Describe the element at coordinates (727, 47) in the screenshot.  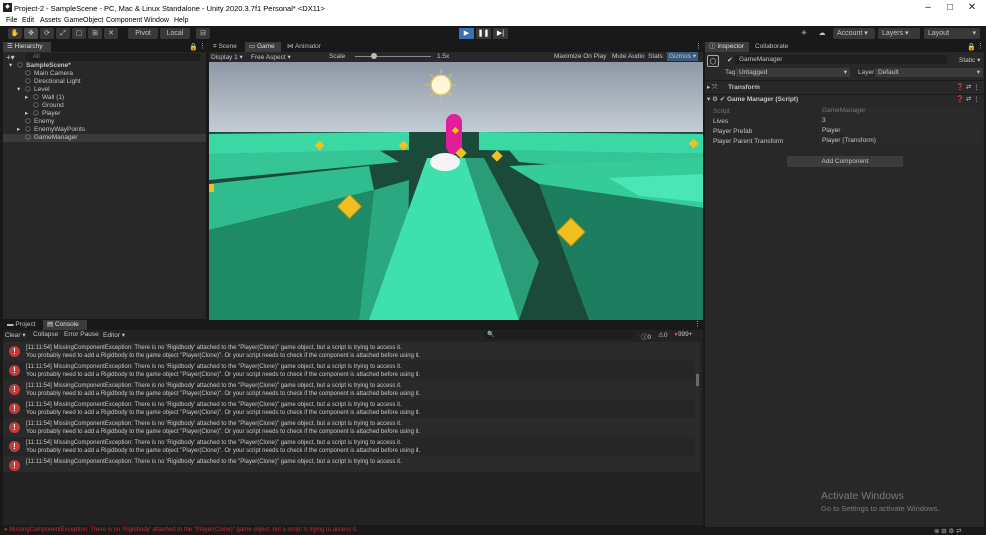
I see `tab-inspector: ⓘ Inspector` at that location.